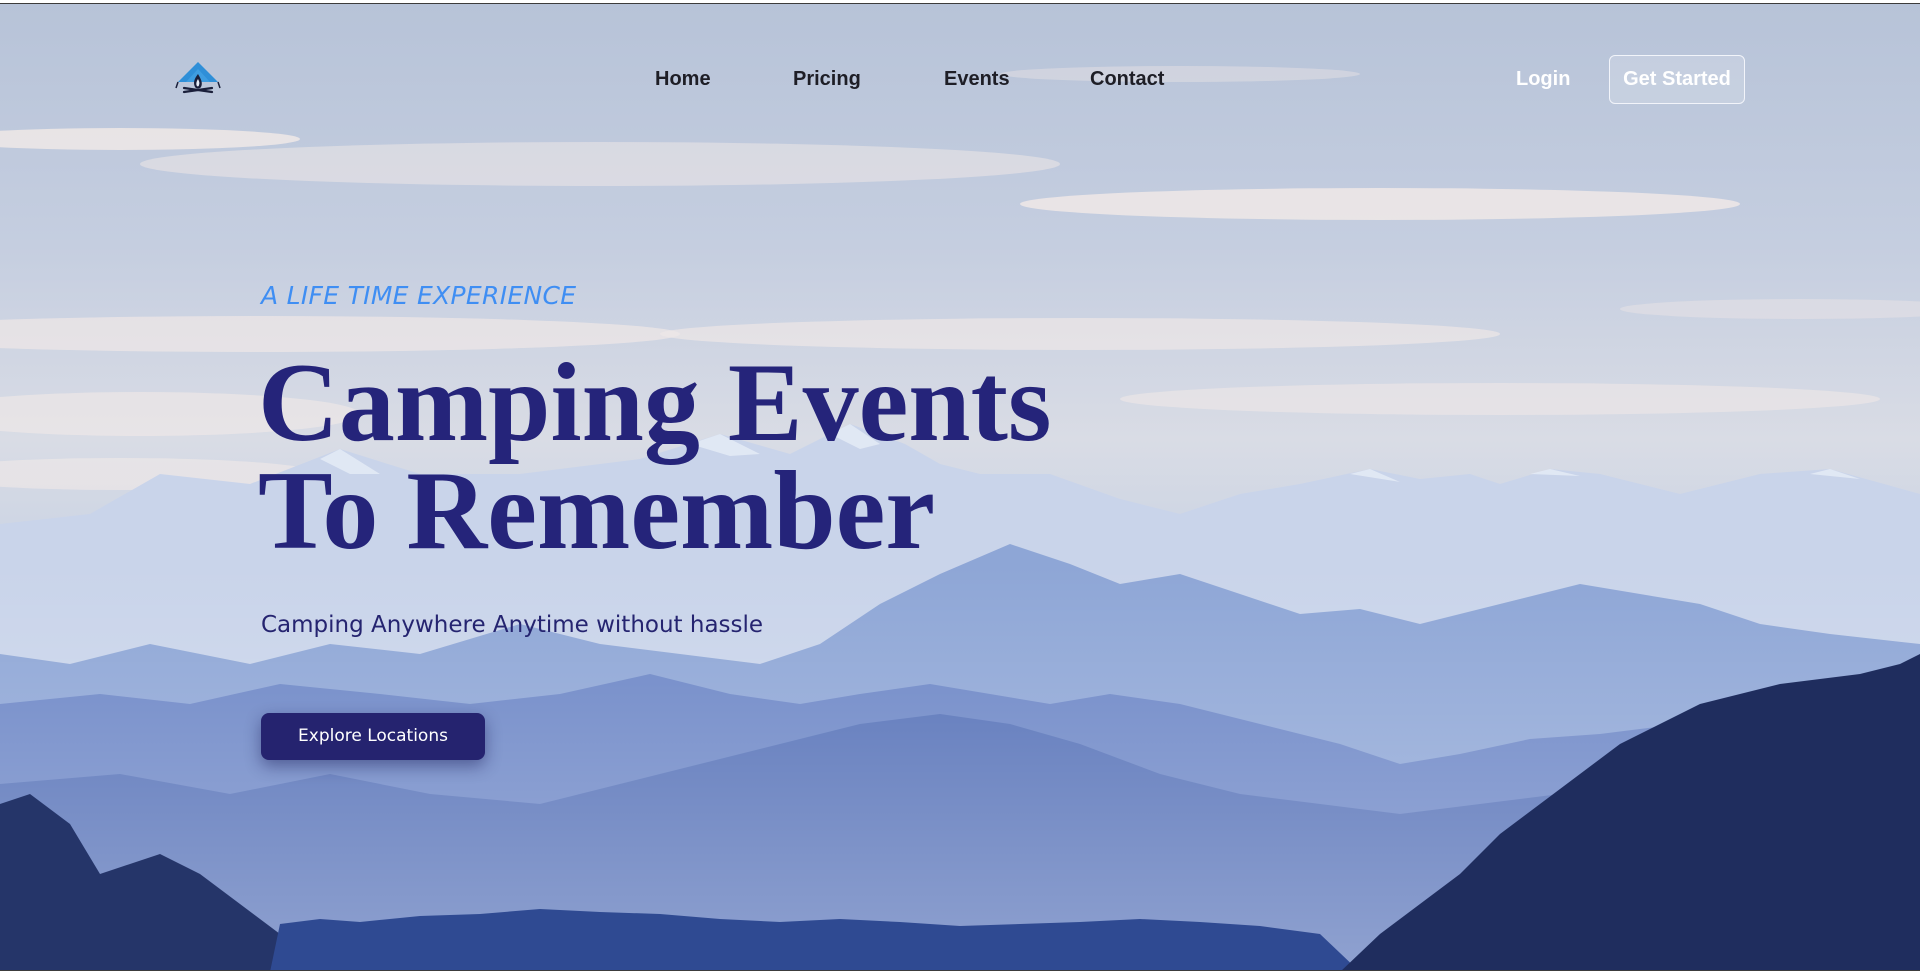 The height and width of the screenshot is (974, 1920). I want to click on hero-tagline: A LIFE TIME EXPERIENCE, so click(419, 295).